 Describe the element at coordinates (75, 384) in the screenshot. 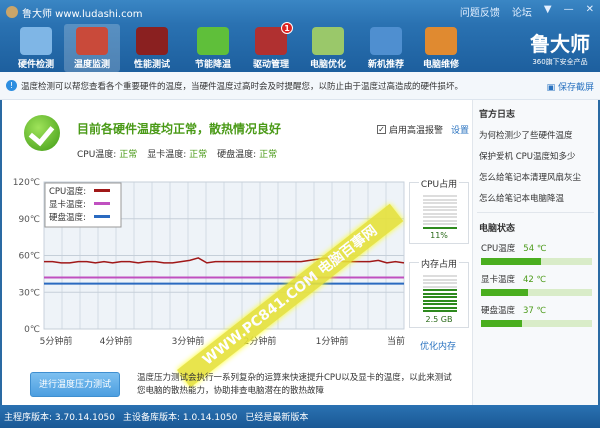

I see `stress-test-button: 进行温度压力测试` at that location.